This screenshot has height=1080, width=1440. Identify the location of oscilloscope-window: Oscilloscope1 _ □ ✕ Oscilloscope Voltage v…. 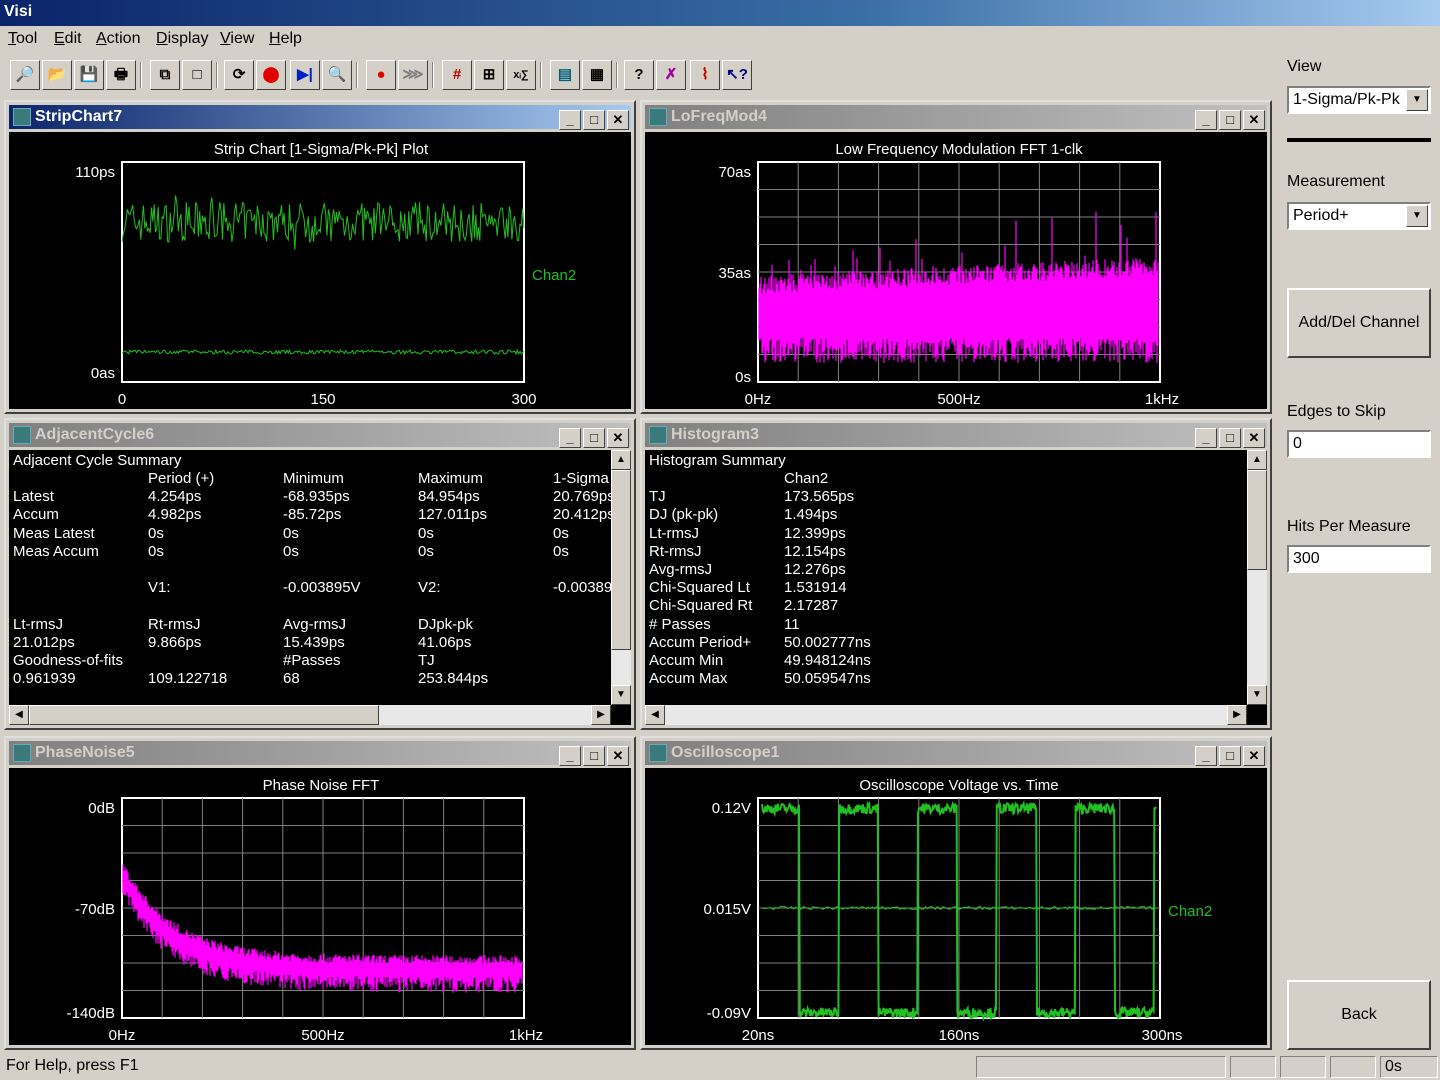
(956, 893).